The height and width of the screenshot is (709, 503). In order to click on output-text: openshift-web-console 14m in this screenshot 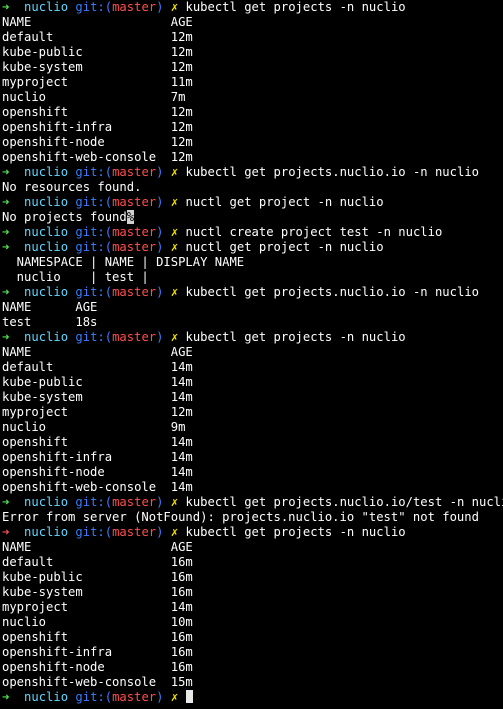, I will do `click(97, 487)`.